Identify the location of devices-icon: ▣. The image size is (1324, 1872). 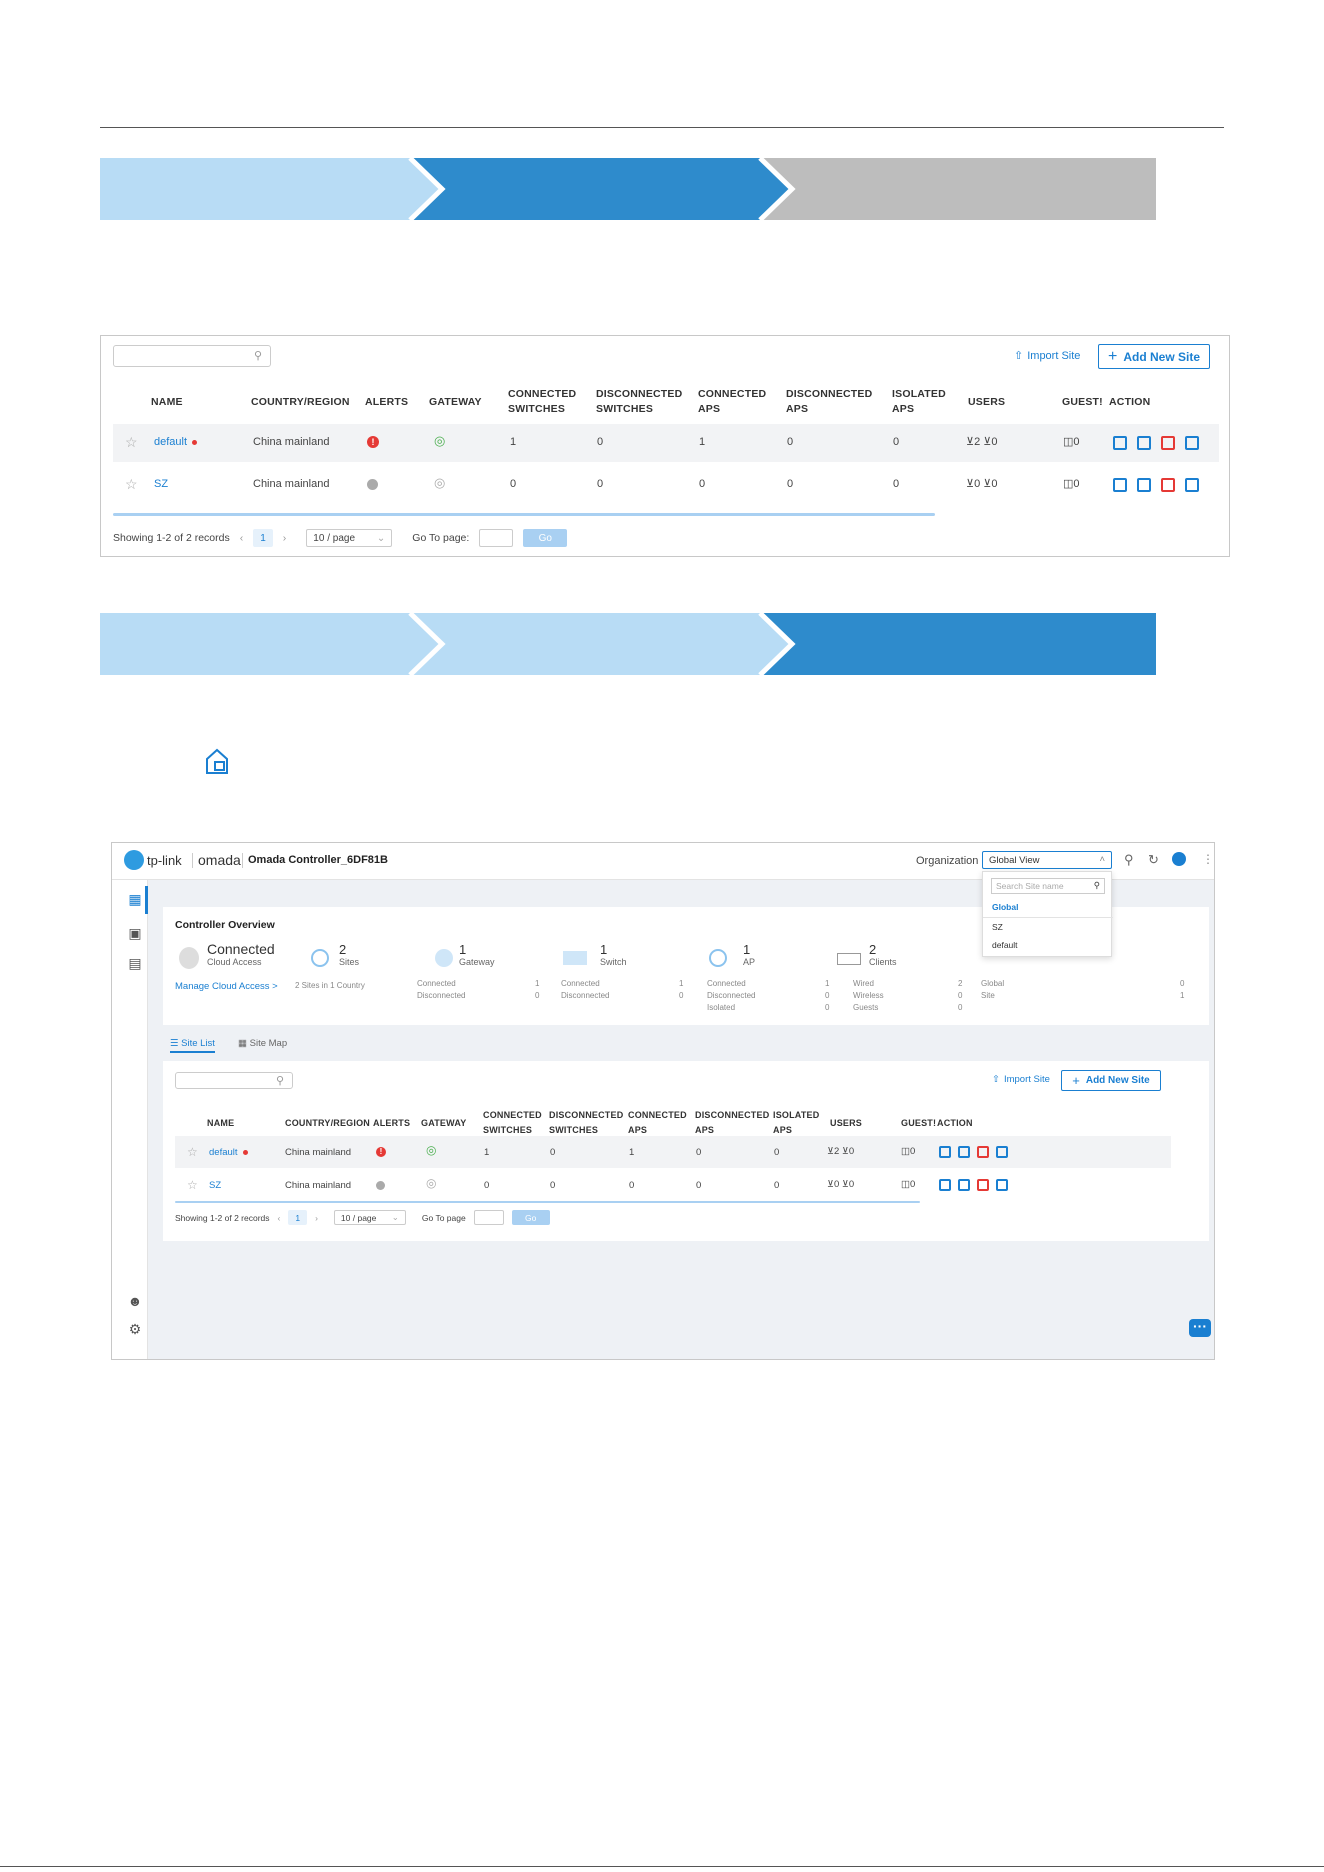
(135, 933).